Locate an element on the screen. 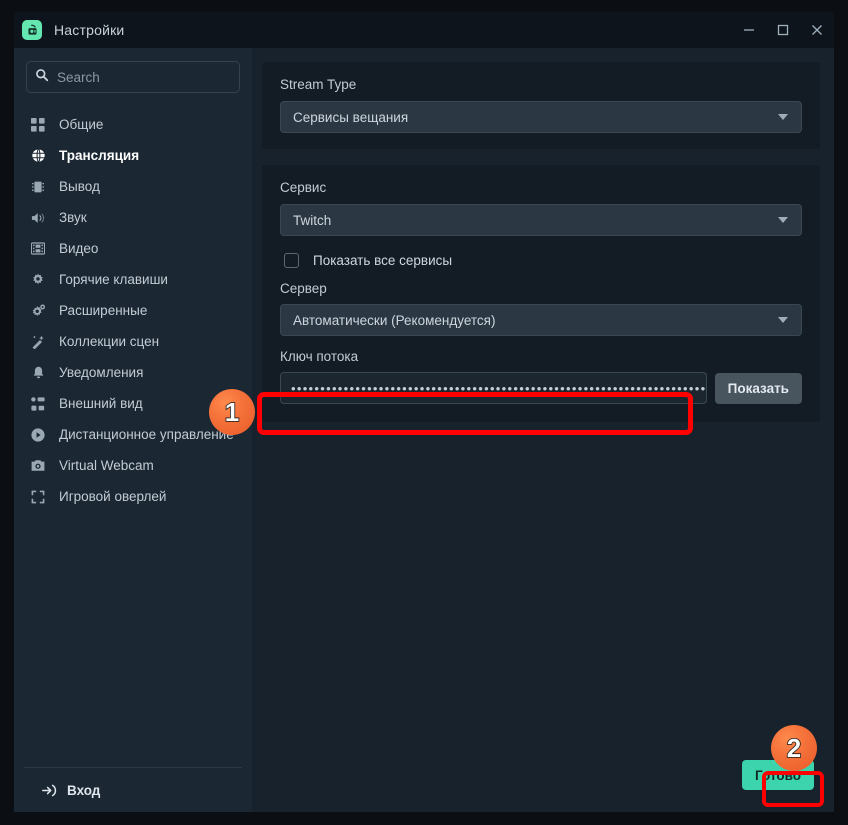 This screenshot has height=825, width=848. annotation-badge-2: 2 is located at coordinates (794, 748).